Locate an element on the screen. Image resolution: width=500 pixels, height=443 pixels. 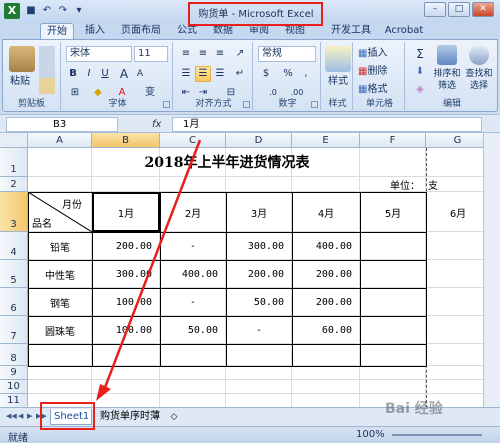
first-sheet-icon: ◀◀ is located at coordinates (11, 416).